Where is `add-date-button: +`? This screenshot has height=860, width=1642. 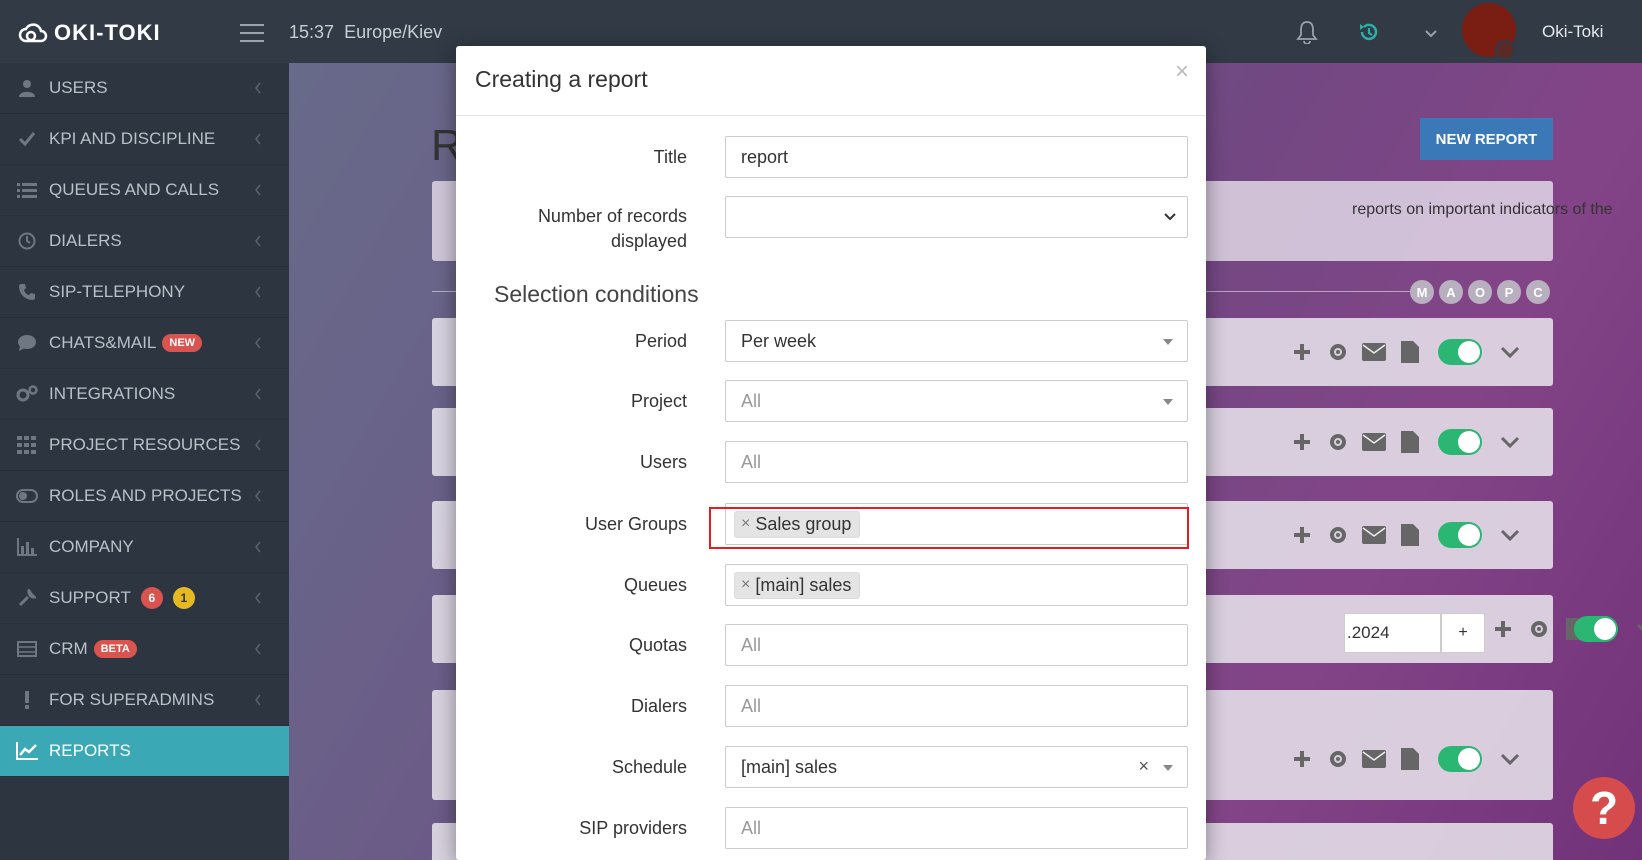
add-date-button: + is located at coordinates (1463, 633).